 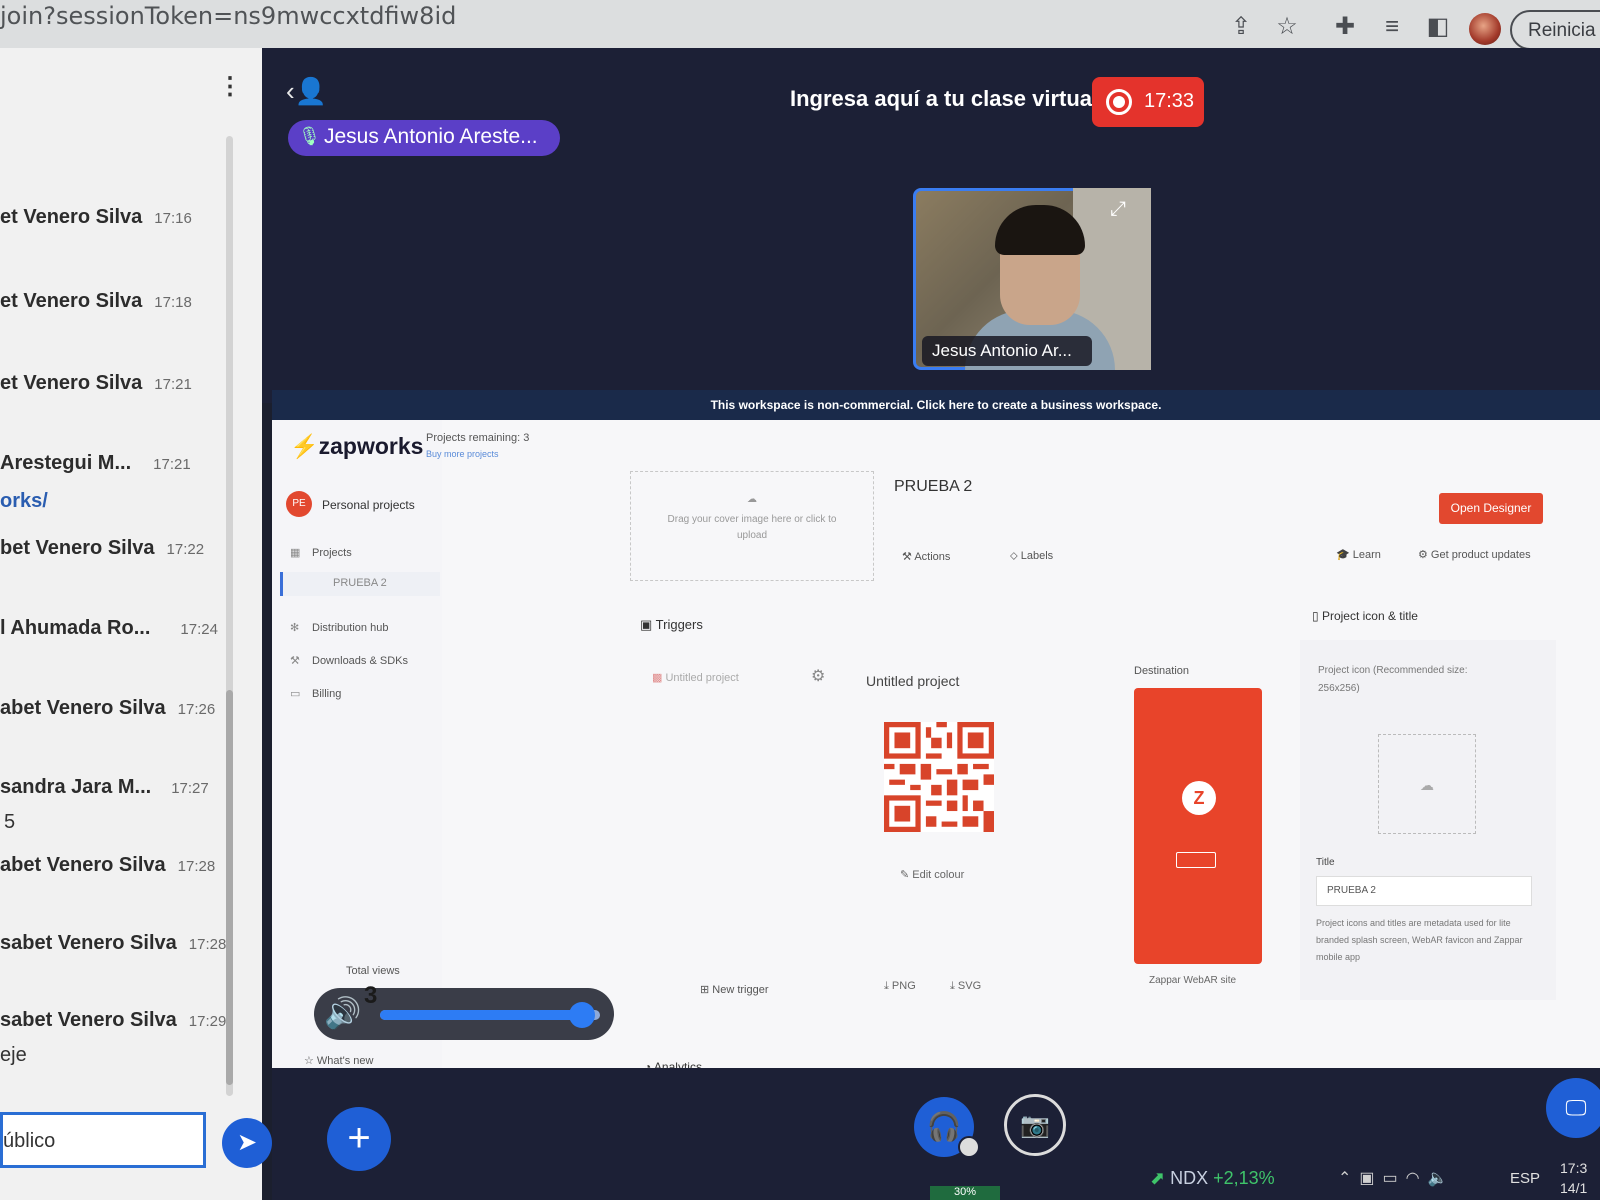 What do you see at coordinates (295, 553) in the screenshot?
I see `grid-icon: ▦` at bounding box center [295, 553].